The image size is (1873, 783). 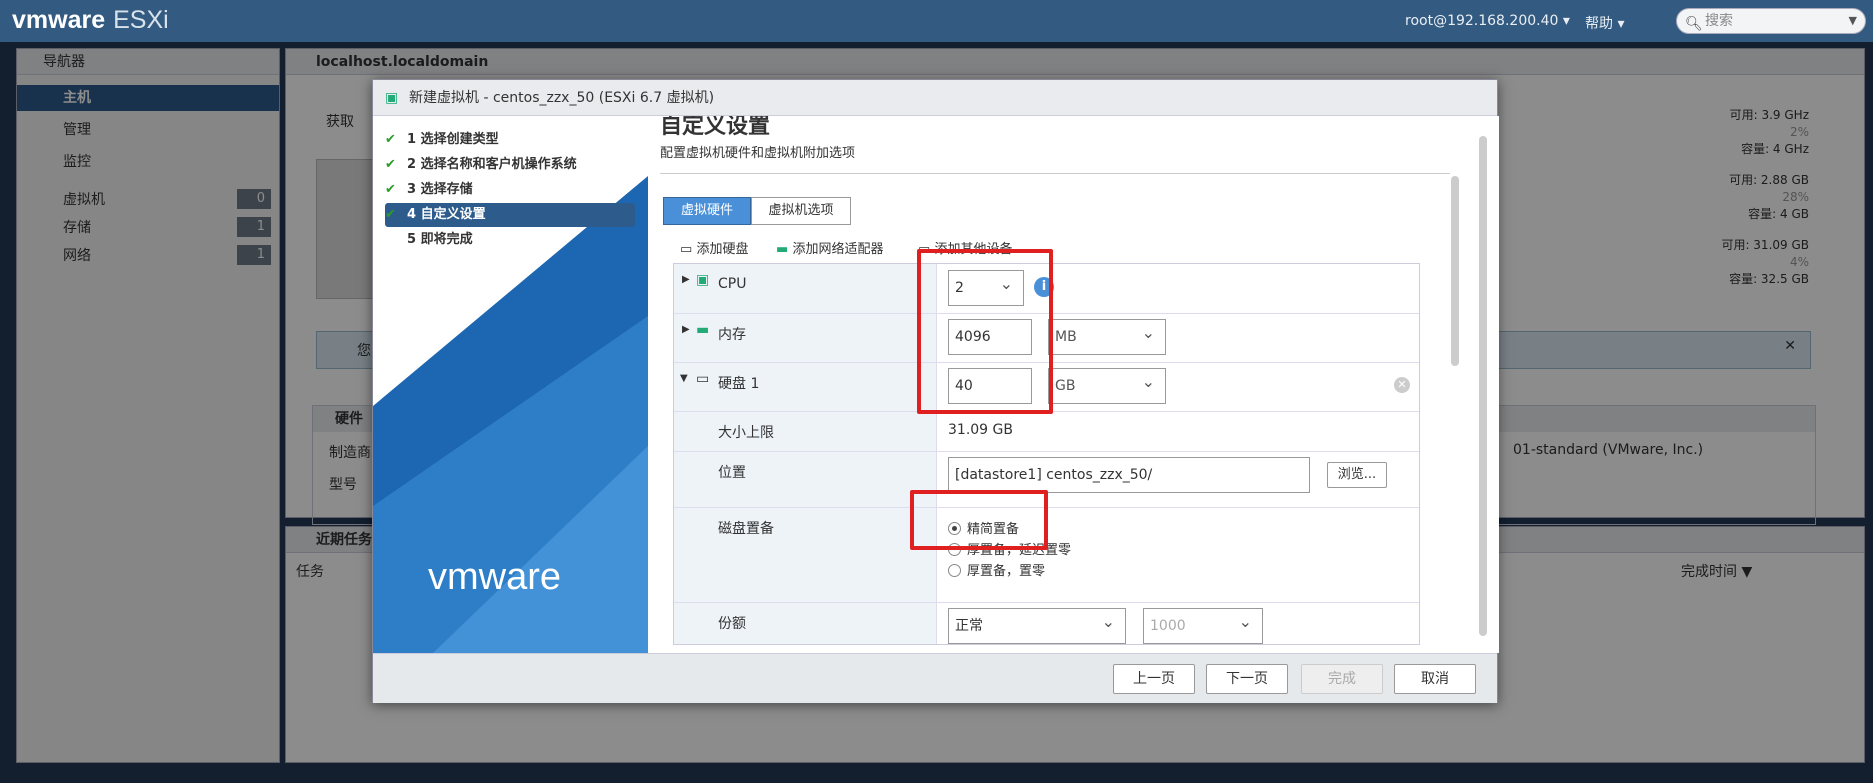 What do you see at coordinates (510, 240) in the screenshot?
I see `step-5: 5 即将完成` at bounding box center [510, 240].